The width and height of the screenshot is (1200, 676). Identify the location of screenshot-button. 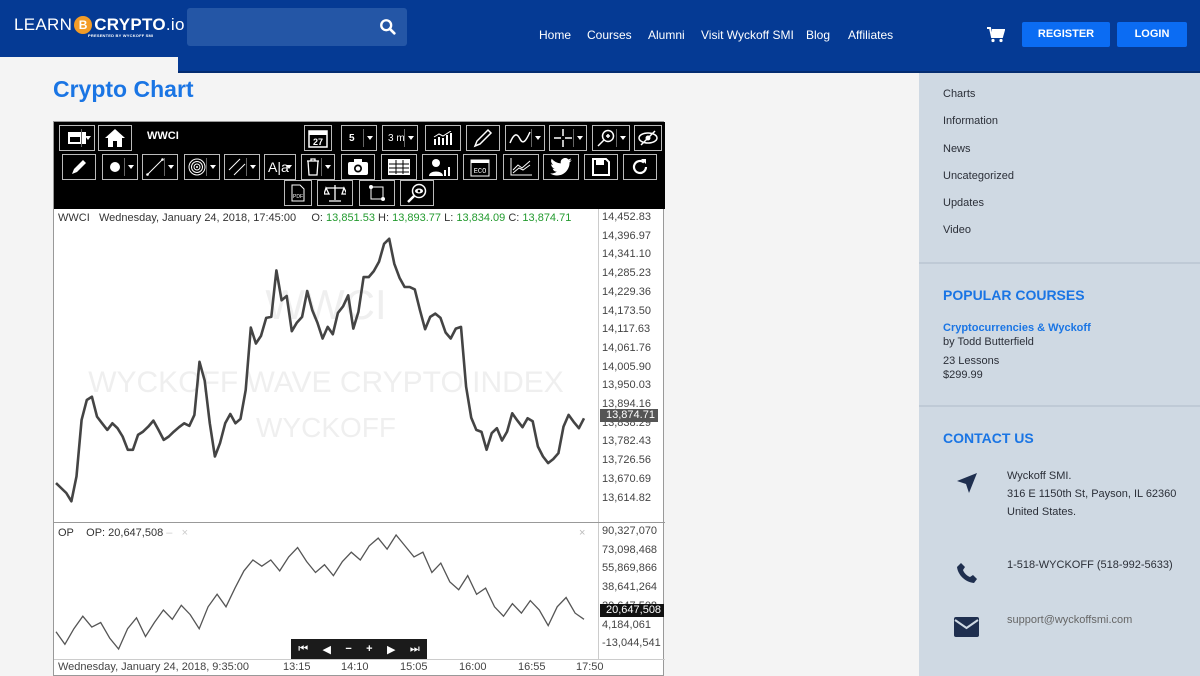
(358, 167).